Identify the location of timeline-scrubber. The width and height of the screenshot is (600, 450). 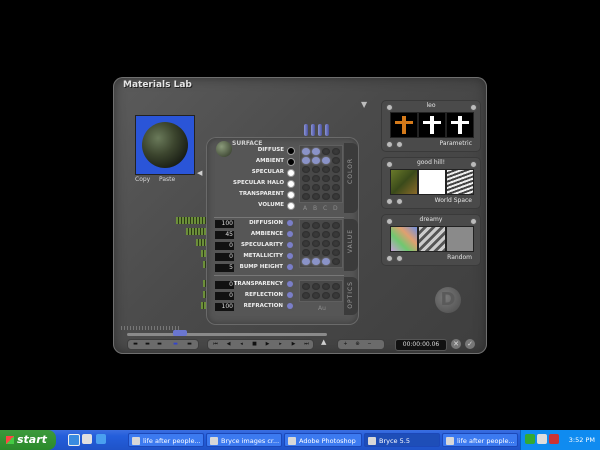
(180, 333).